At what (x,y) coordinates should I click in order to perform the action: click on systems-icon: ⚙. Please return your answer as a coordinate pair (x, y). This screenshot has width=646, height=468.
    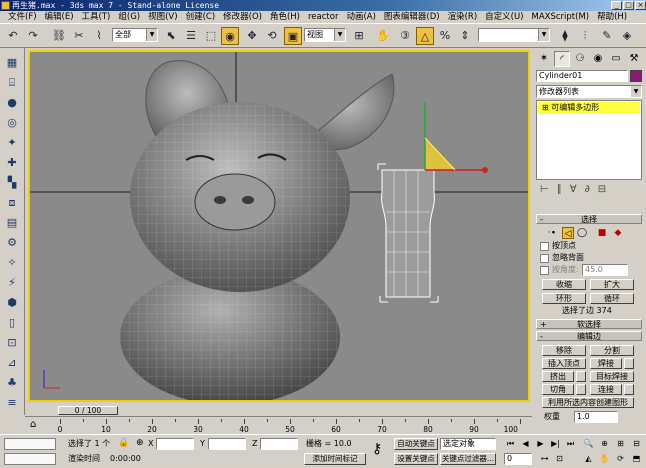
    Looking at the image, I should click on (12, 243).